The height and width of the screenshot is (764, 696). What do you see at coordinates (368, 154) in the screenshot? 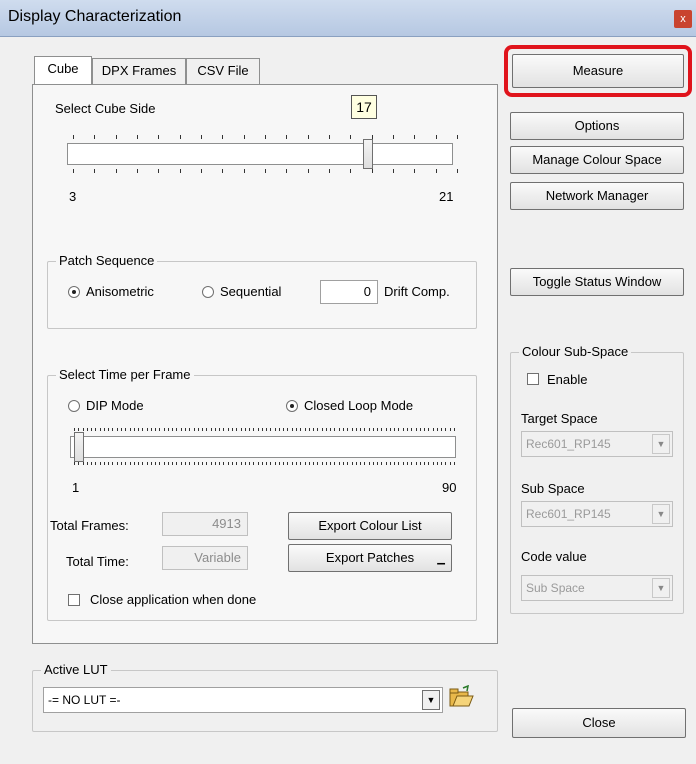
I see `cube-side-slider-thumb` at bounding box center [368, 154].